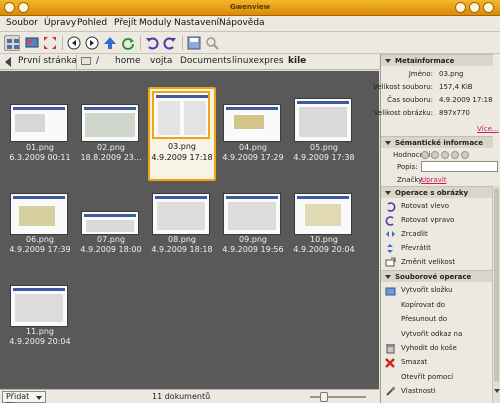 This screenshot has height=403, width=500. I want to click on thumbnail-name: 11.png, so click(40, 331).